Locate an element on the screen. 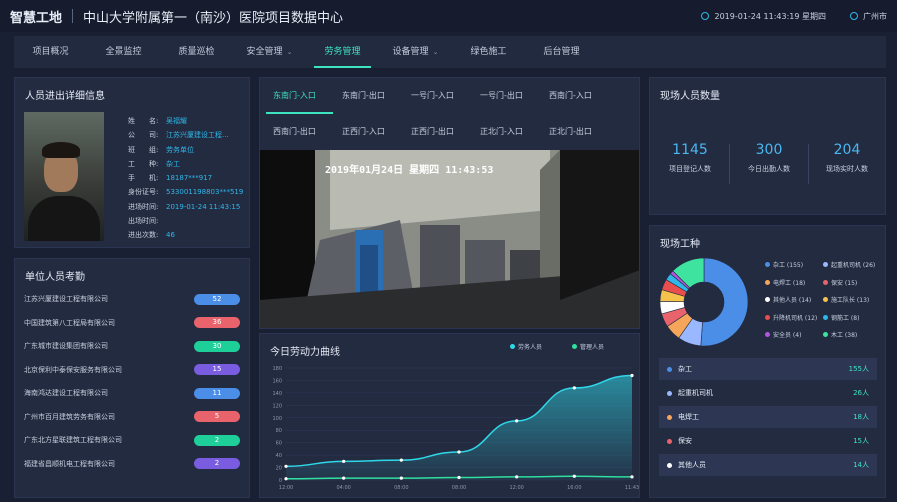 This screenshot has height=502, width=897. nav-item-label: 全景监控 is located at coordinates (123, 52).